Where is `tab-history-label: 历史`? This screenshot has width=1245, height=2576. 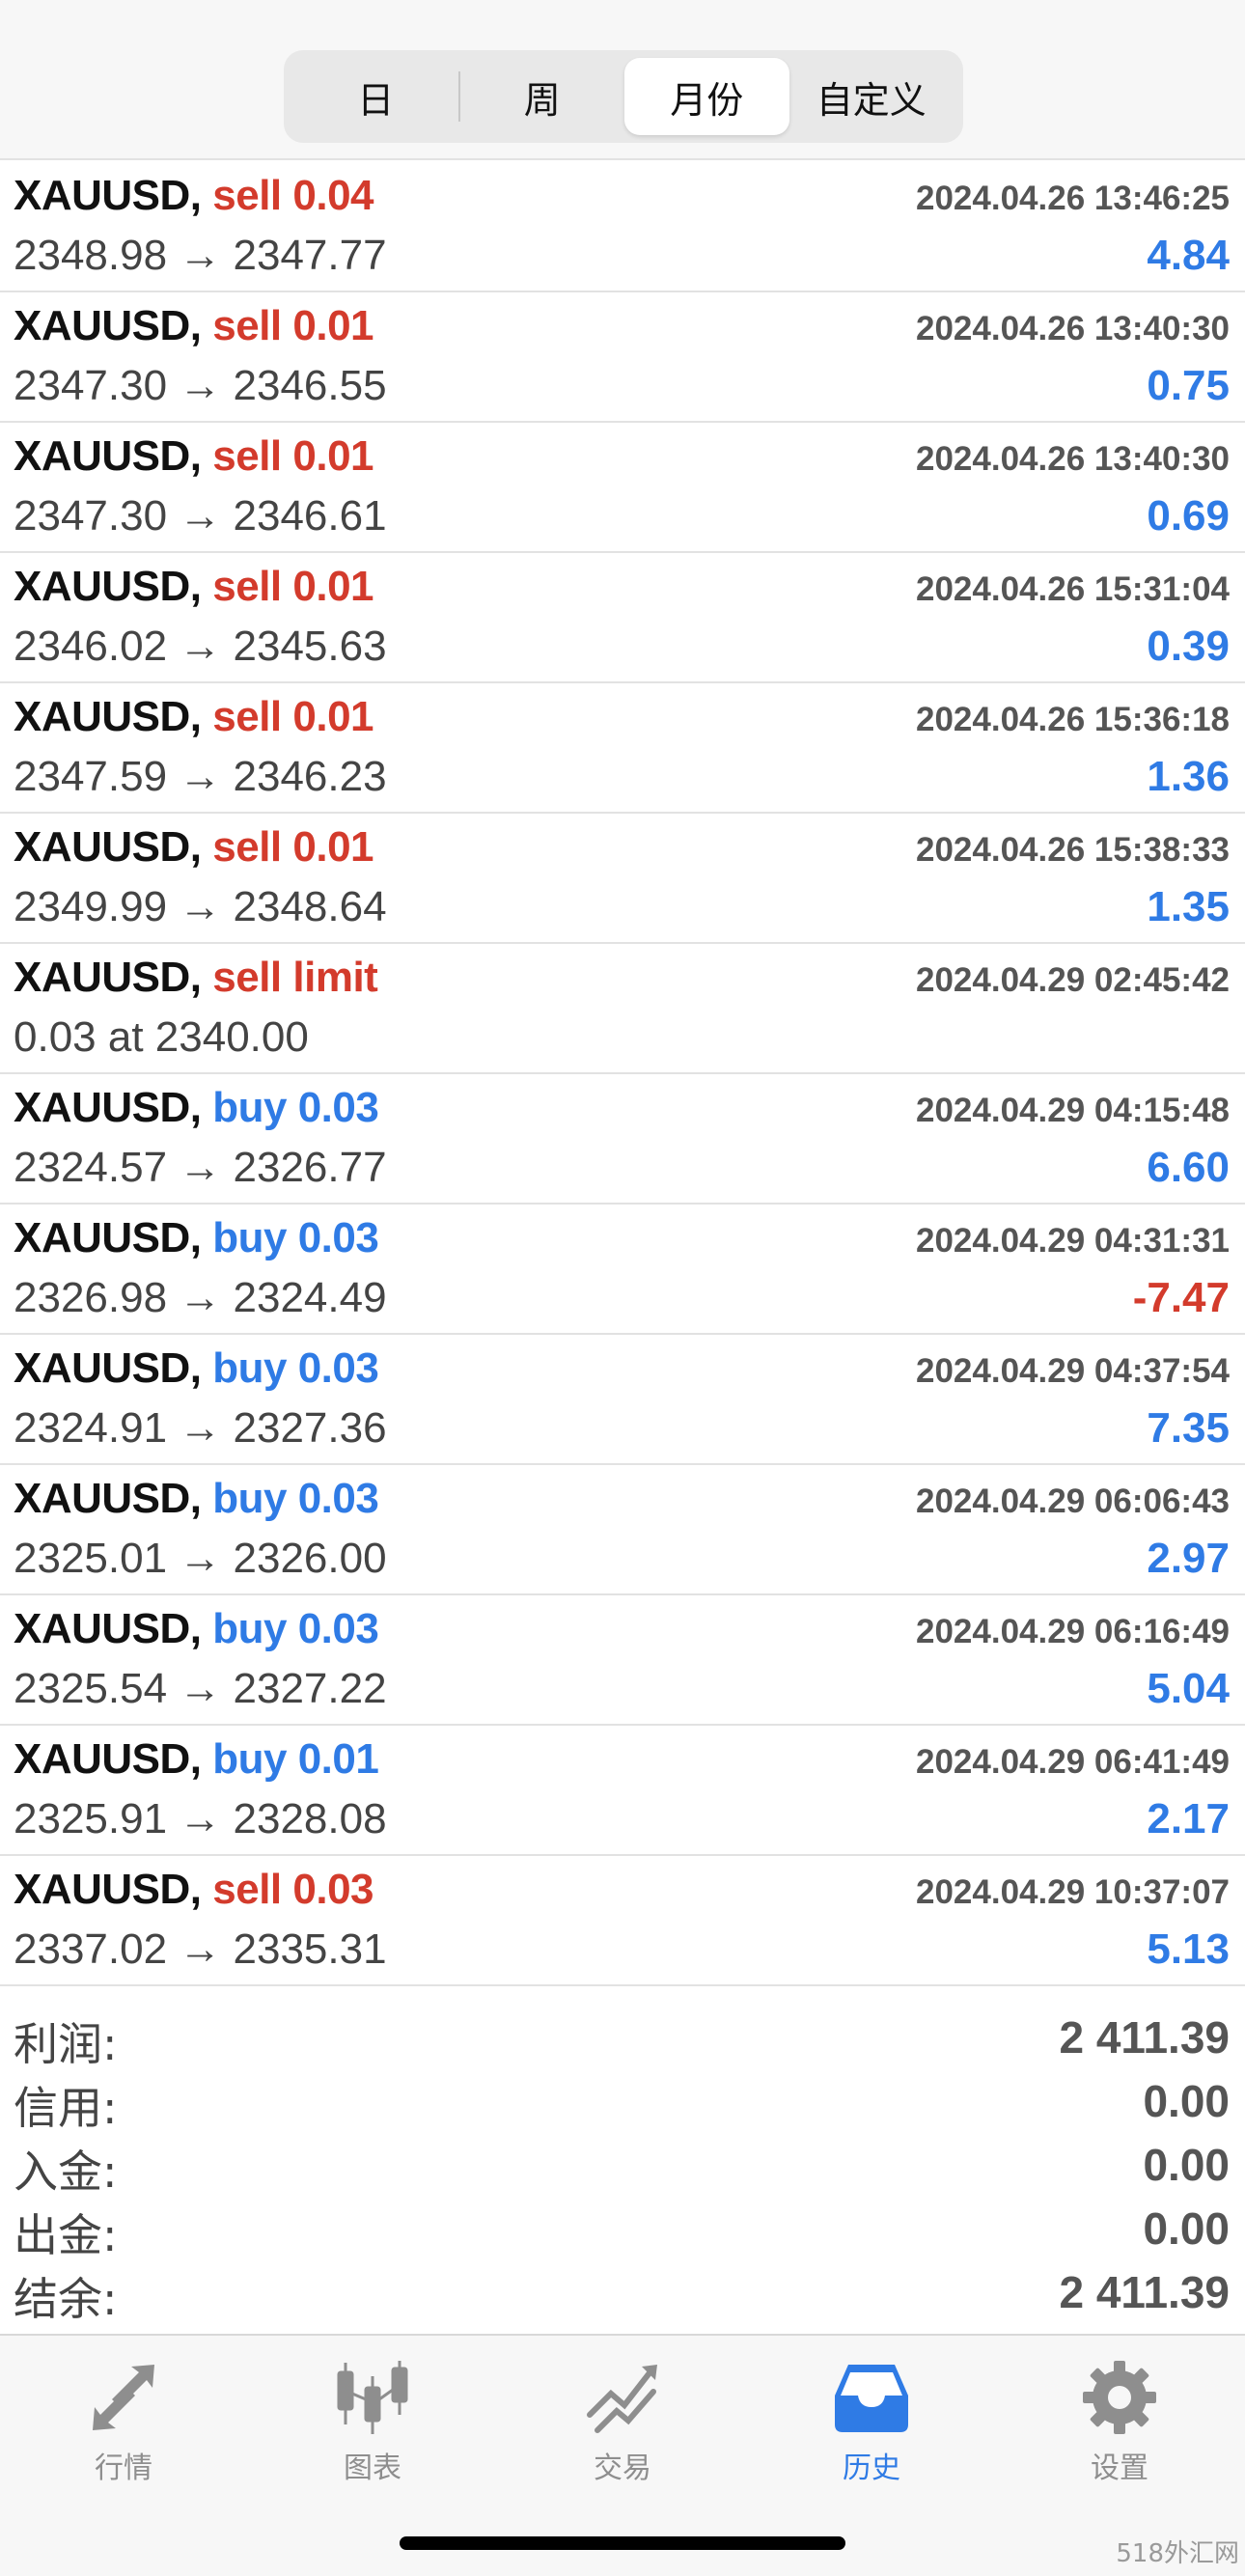 tab-history-label: 历史 is located at coordinates (871, 2468).